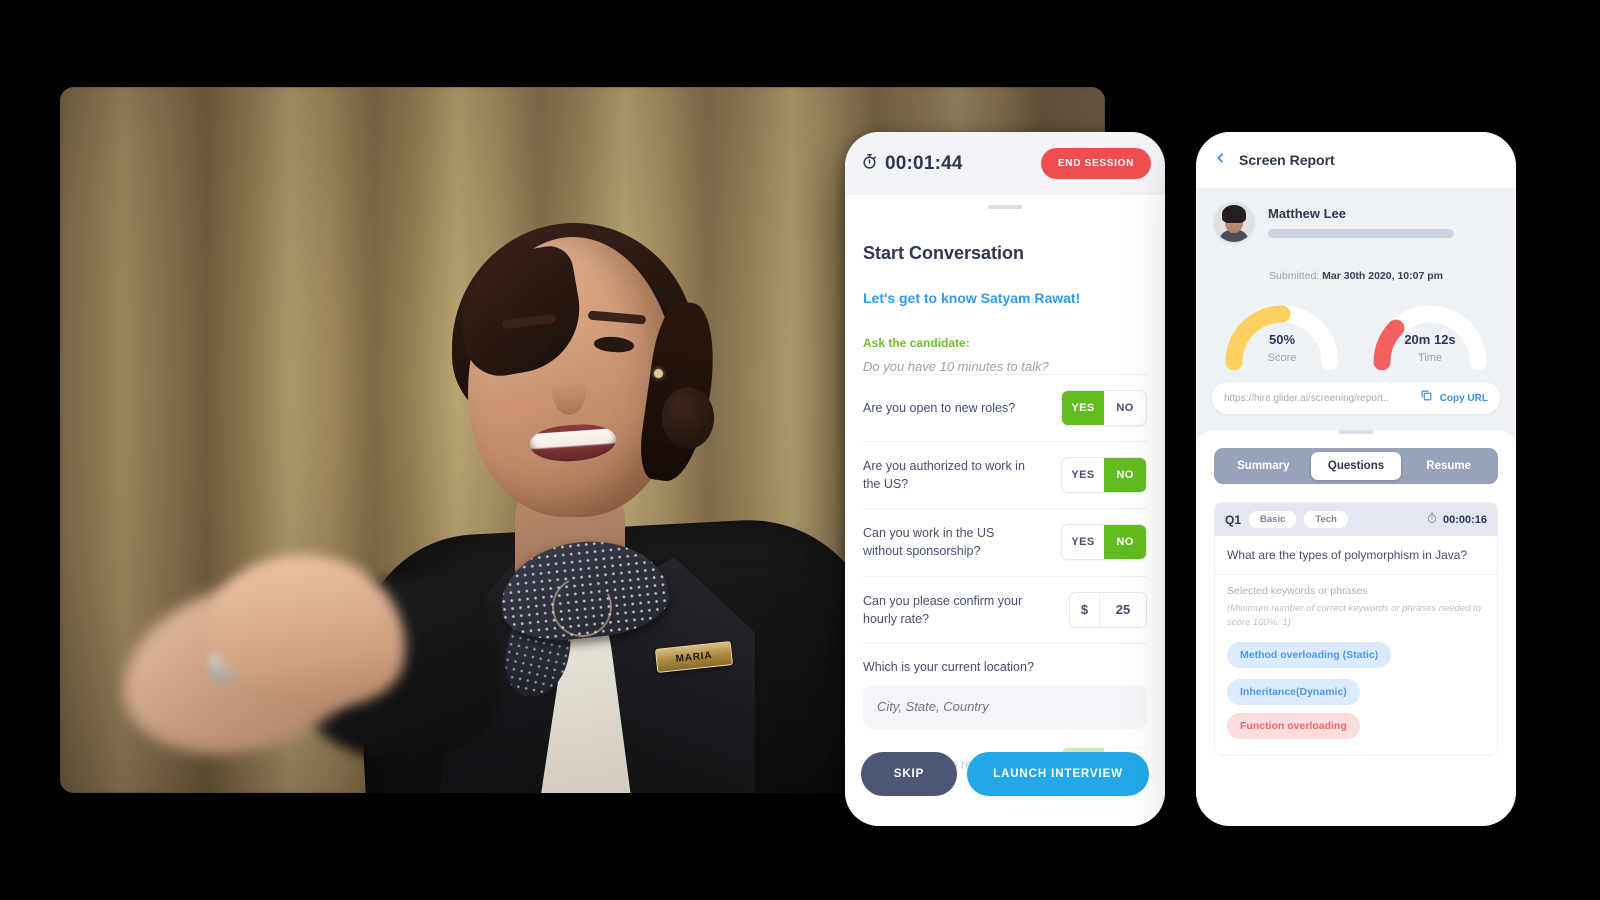  What do you see at coordinates (1282, 358) in the screenshot?
I see `score-label: Score` at bounding box center [1282, 358].